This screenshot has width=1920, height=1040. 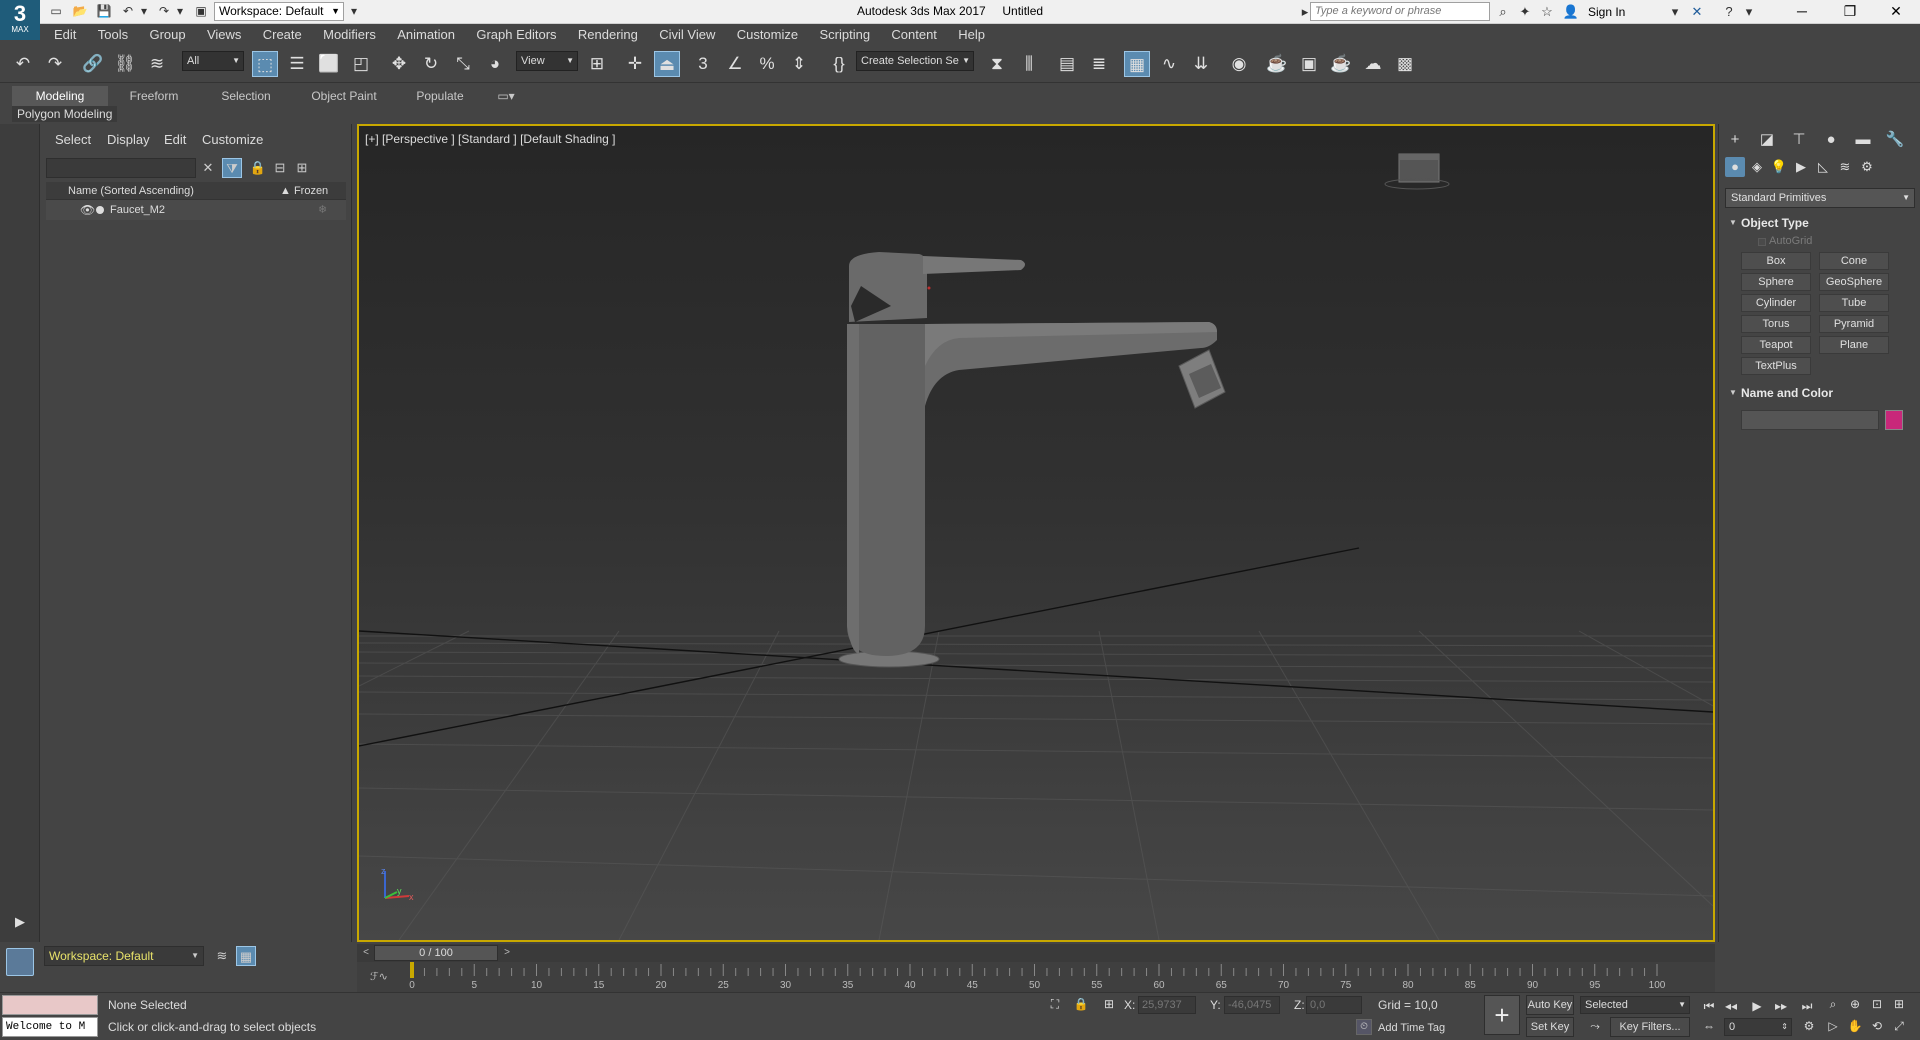 What do you see at coordinates (1899, 1026) in the screenshot?
I see `maximize-viewport-icon: ⤢` at bounding box center [1899, 1026].